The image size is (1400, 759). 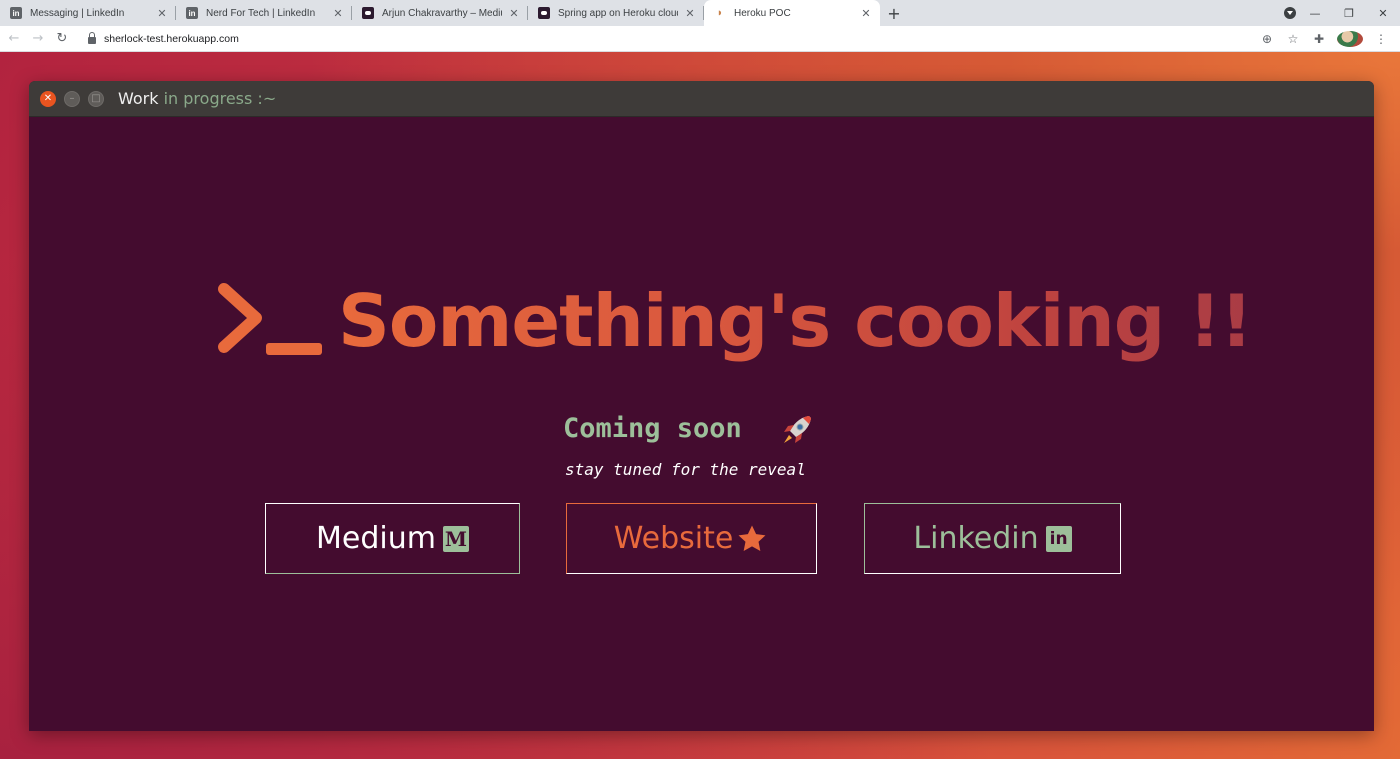 What do you see at coordinates (1350, 38) in the screenshot?
I see `avatar` at bounding box center [1350, 38].